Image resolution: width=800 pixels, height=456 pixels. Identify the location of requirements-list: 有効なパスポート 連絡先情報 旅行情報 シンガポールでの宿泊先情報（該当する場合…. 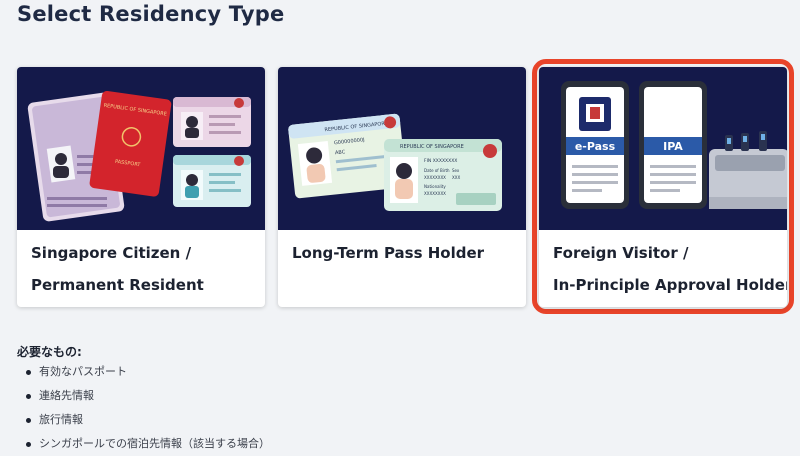
(147, 408).